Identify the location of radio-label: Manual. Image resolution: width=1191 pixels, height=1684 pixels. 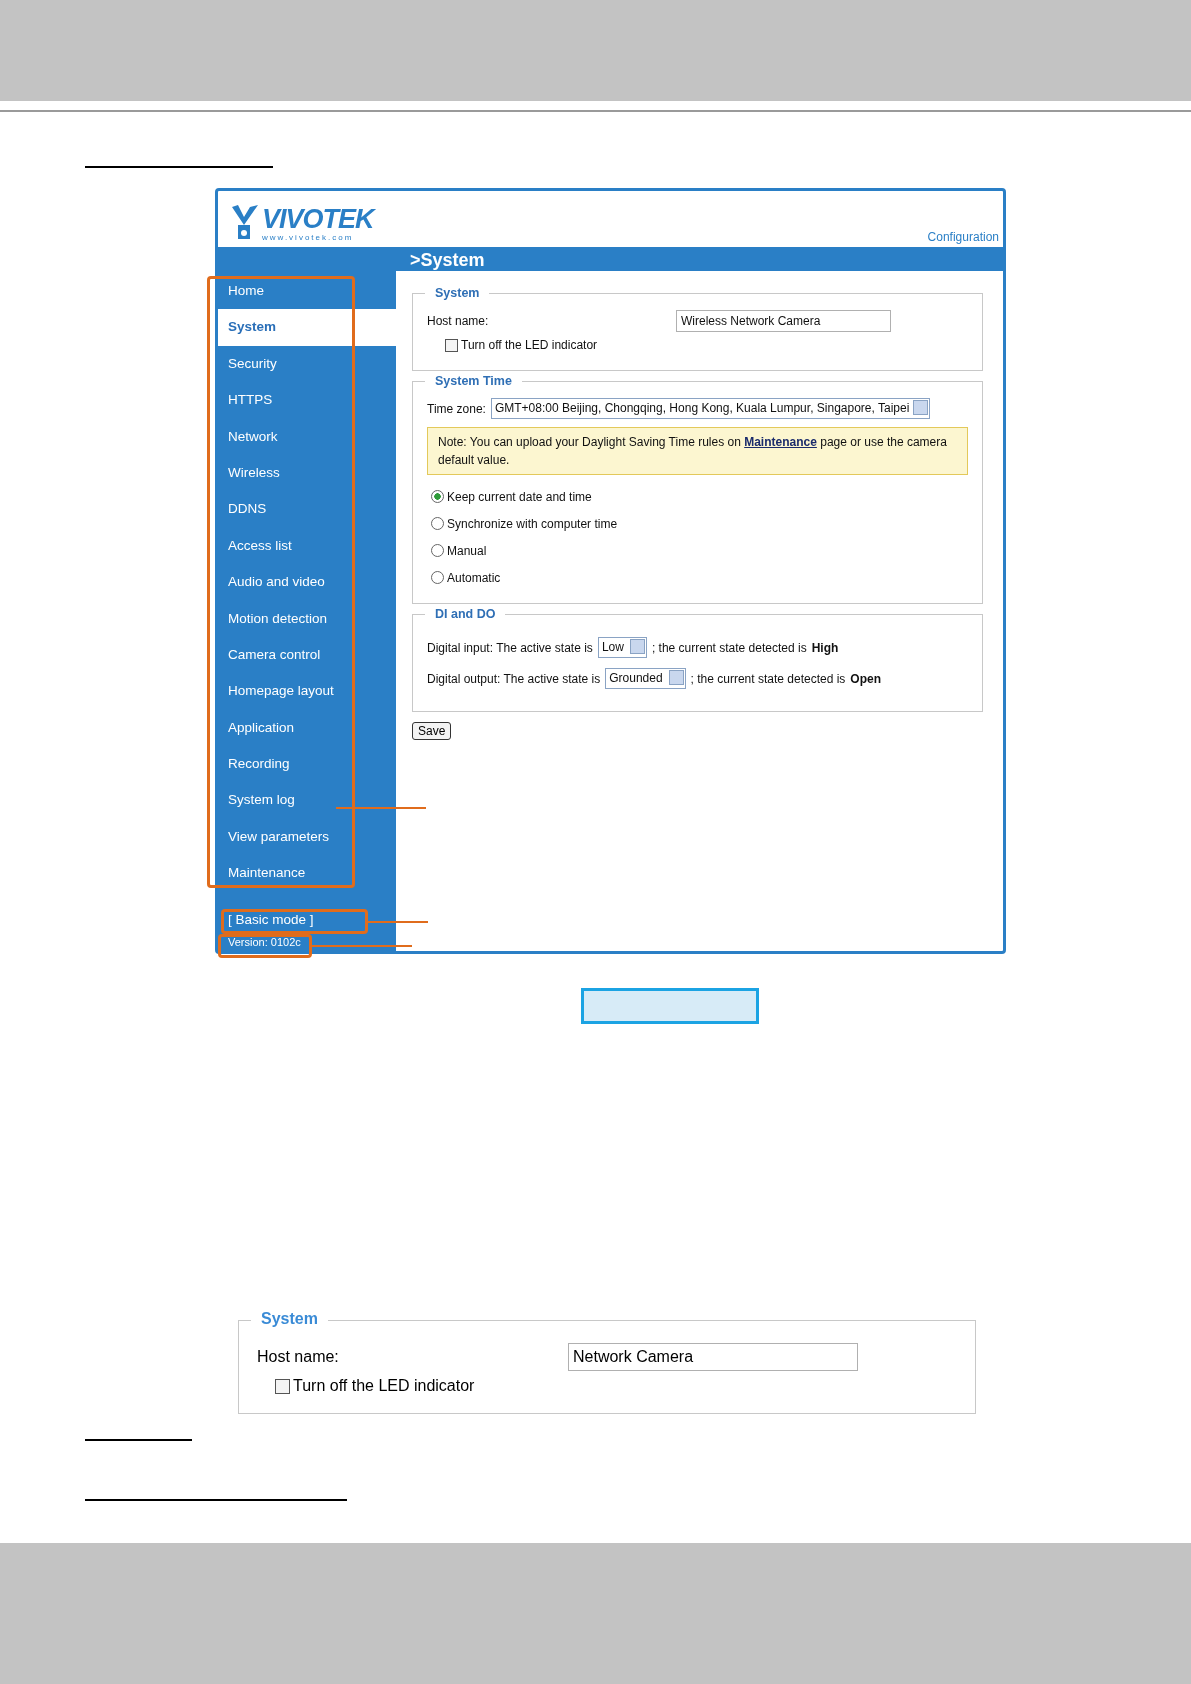
(467, 550).